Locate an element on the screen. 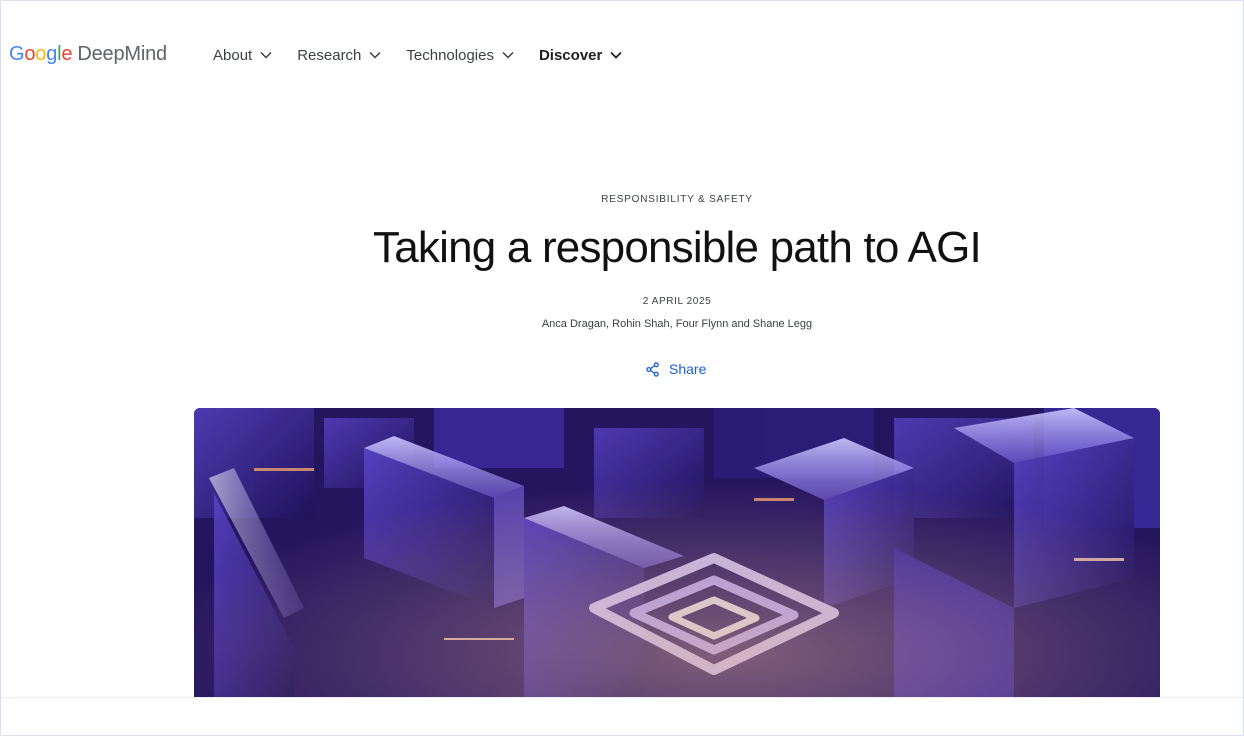 The image size is (1244, 736). nav-item-technologies: Technologies is located at coordinates (460, 55).